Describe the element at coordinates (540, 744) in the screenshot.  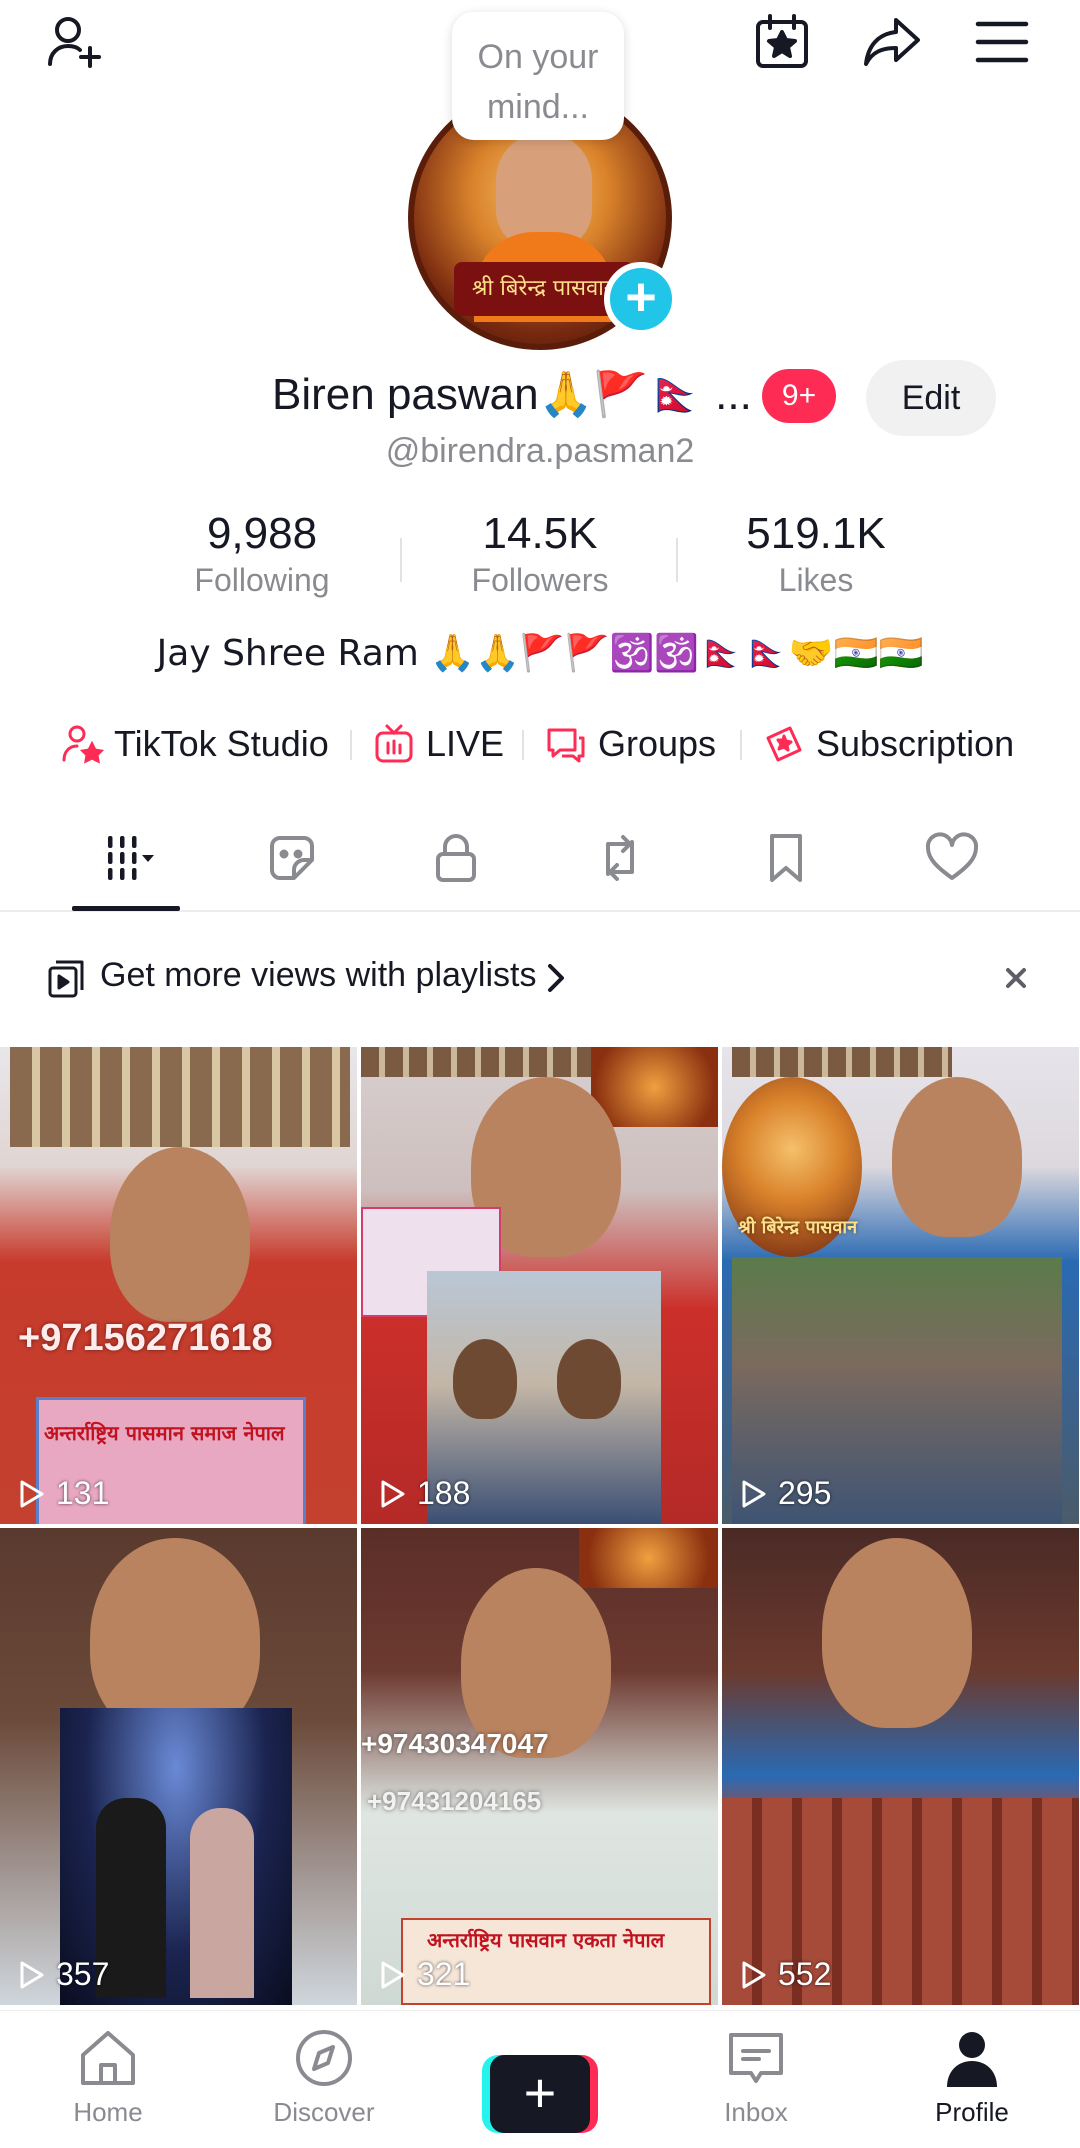
I see `shortcut-row: TikTok Studio LIVE Groups Subscription` at that location.